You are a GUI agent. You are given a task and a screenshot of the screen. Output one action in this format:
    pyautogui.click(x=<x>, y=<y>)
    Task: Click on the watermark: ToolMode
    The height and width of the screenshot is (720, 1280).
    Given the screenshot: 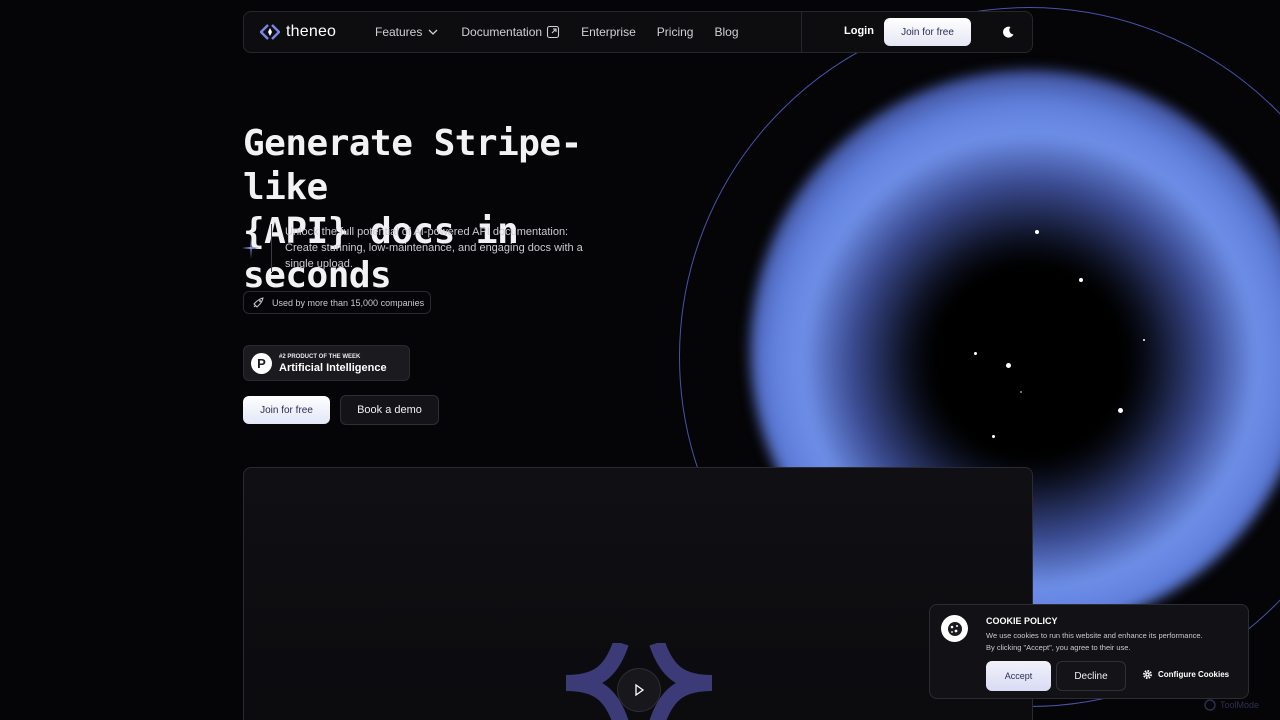 What is the action you would take?
    pyautogui.click(x=1231, y=705)
    